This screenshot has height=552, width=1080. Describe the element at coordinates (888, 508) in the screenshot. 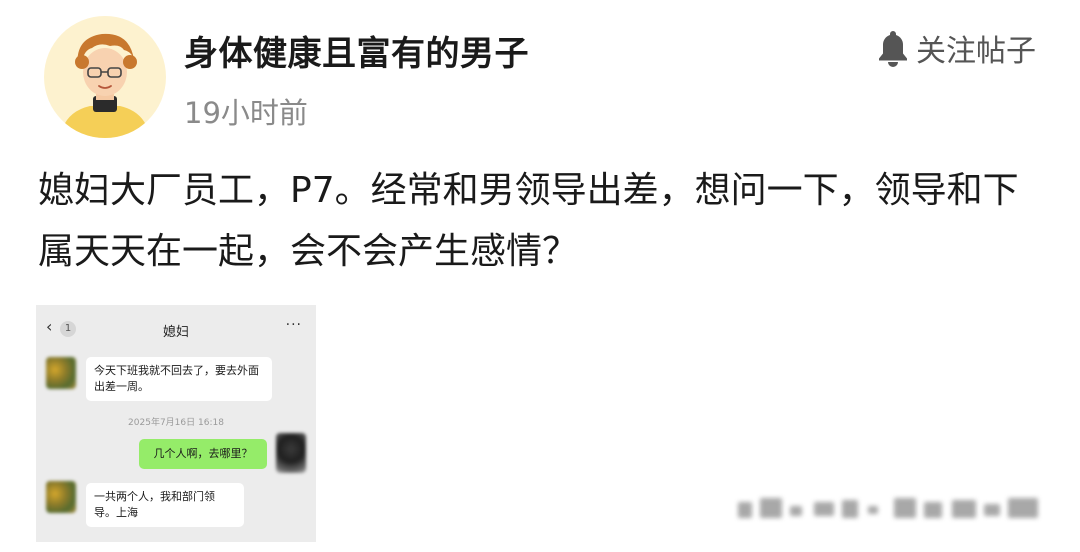

I see `blurred-watermark` at that location.